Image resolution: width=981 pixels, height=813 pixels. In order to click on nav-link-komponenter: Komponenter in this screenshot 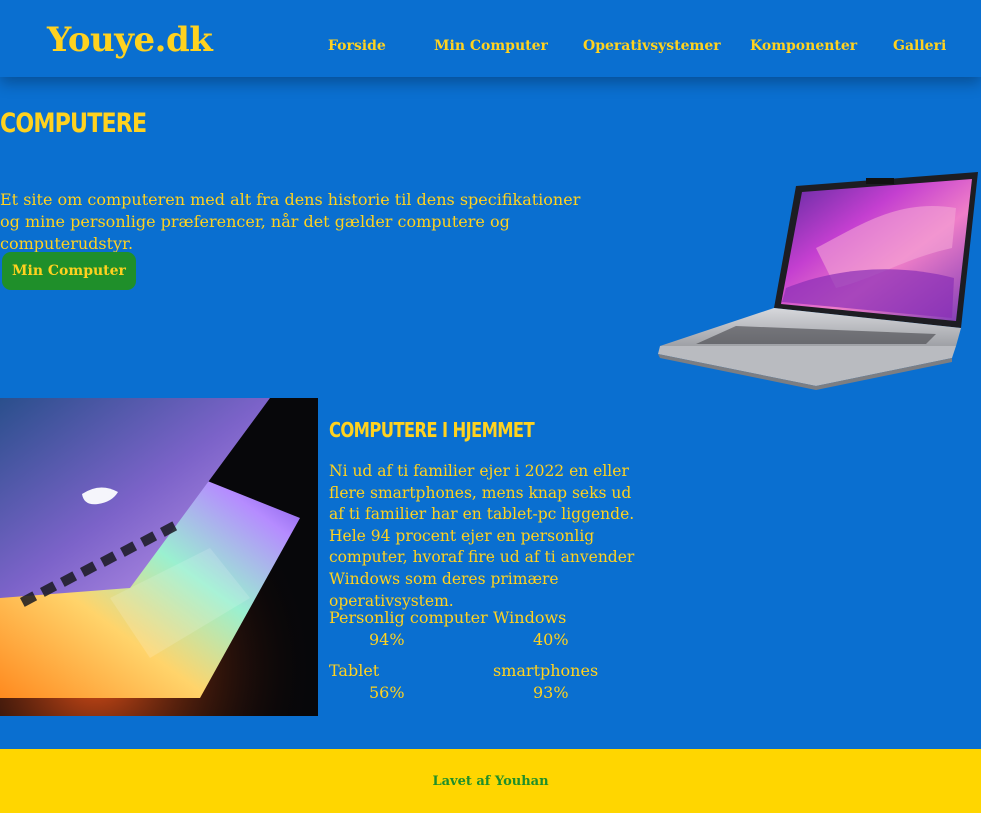, I will do `click(803, 46)`.